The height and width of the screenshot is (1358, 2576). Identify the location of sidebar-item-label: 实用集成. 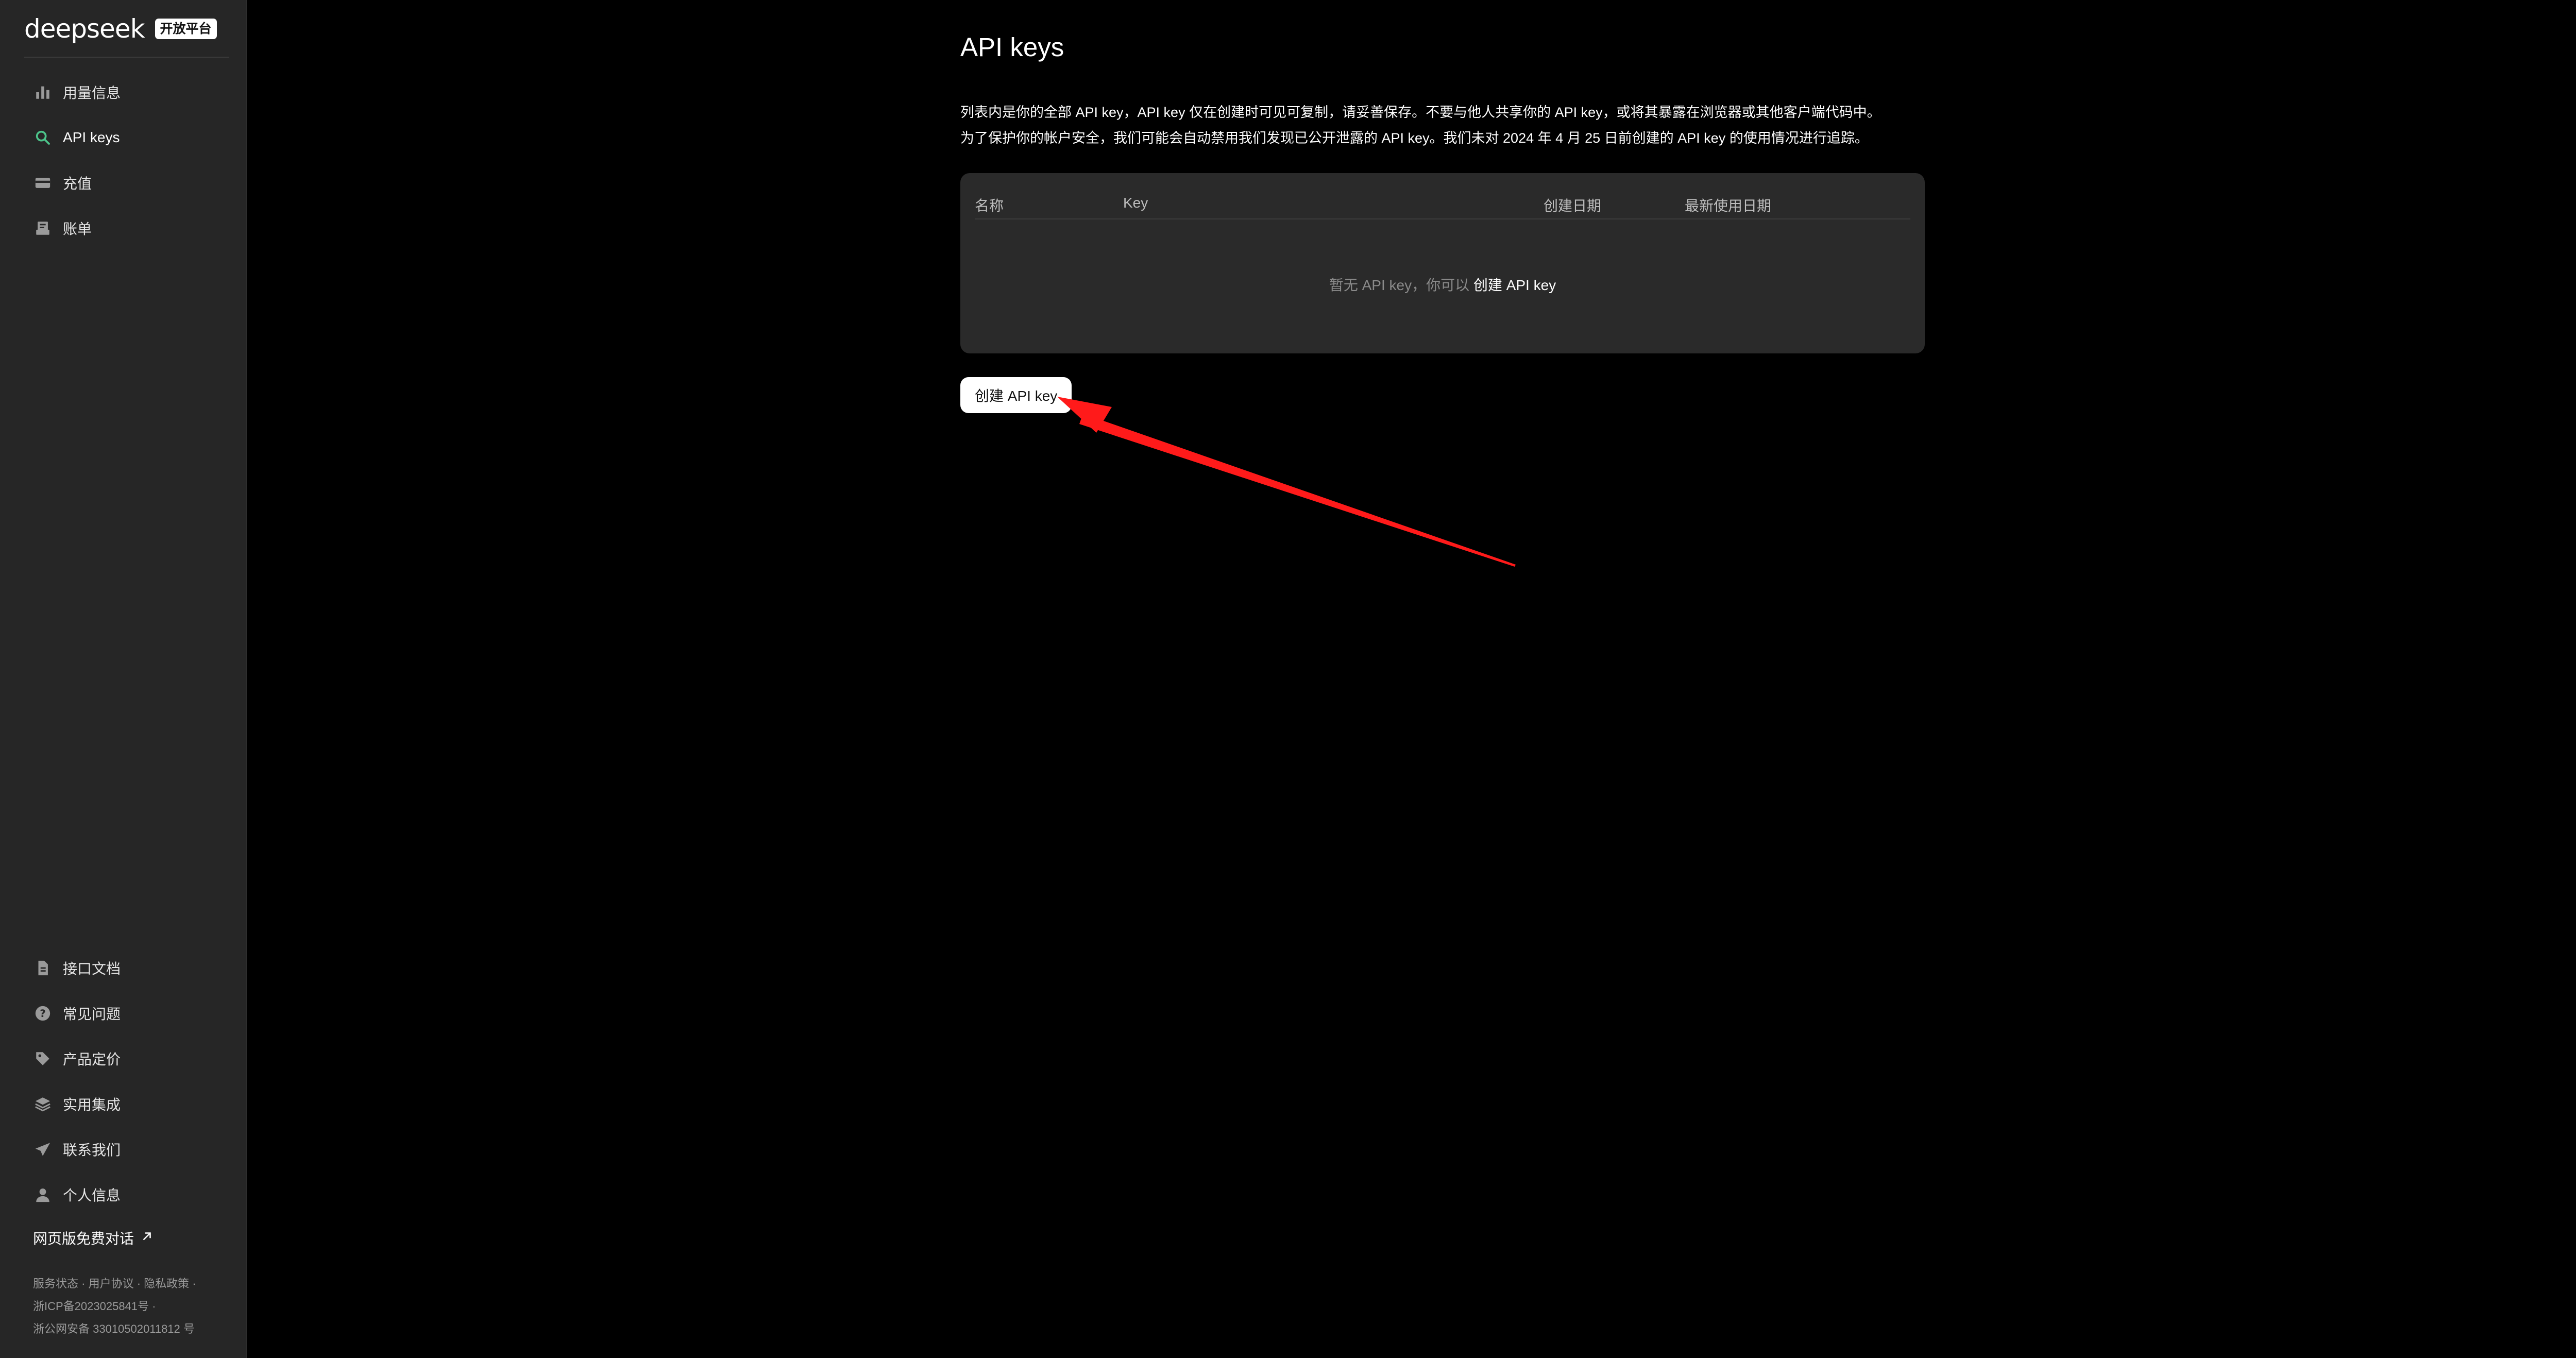
(92, 1105).